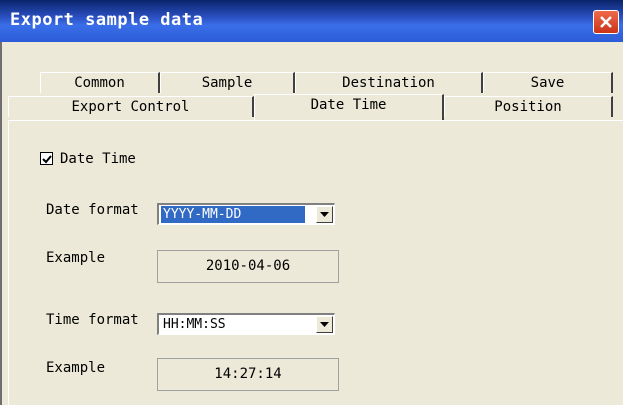  What do you see at coordinates (100, 82) in the screenshot?
I see `tab-common: Common` at bounding box center [100, 82].